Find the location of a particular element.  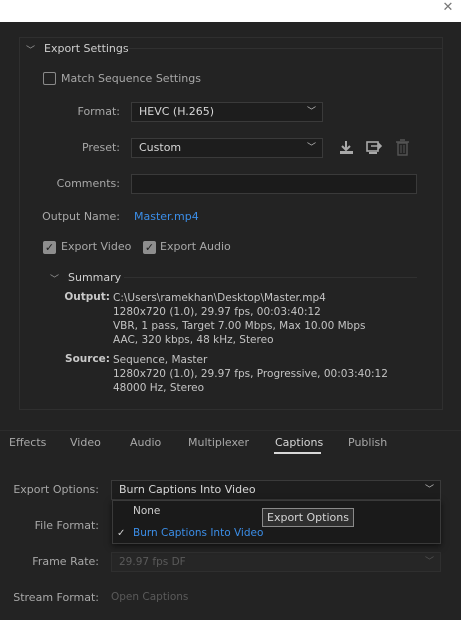

tab-video: Video is located at coordinates (85, 442).